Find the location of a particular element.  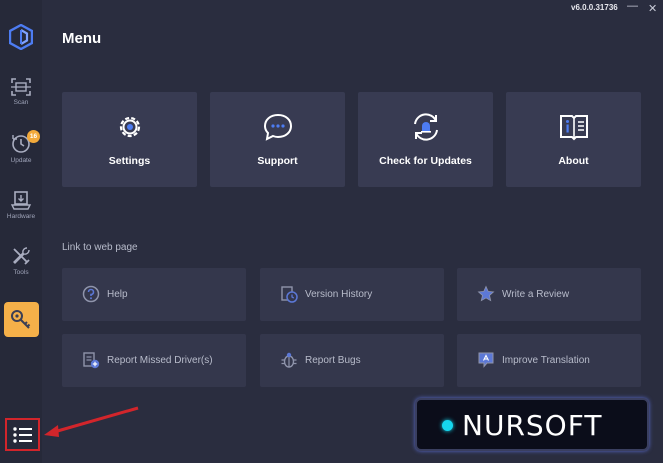

sidebar-item-label: Update is located at coordinates (21, 160).